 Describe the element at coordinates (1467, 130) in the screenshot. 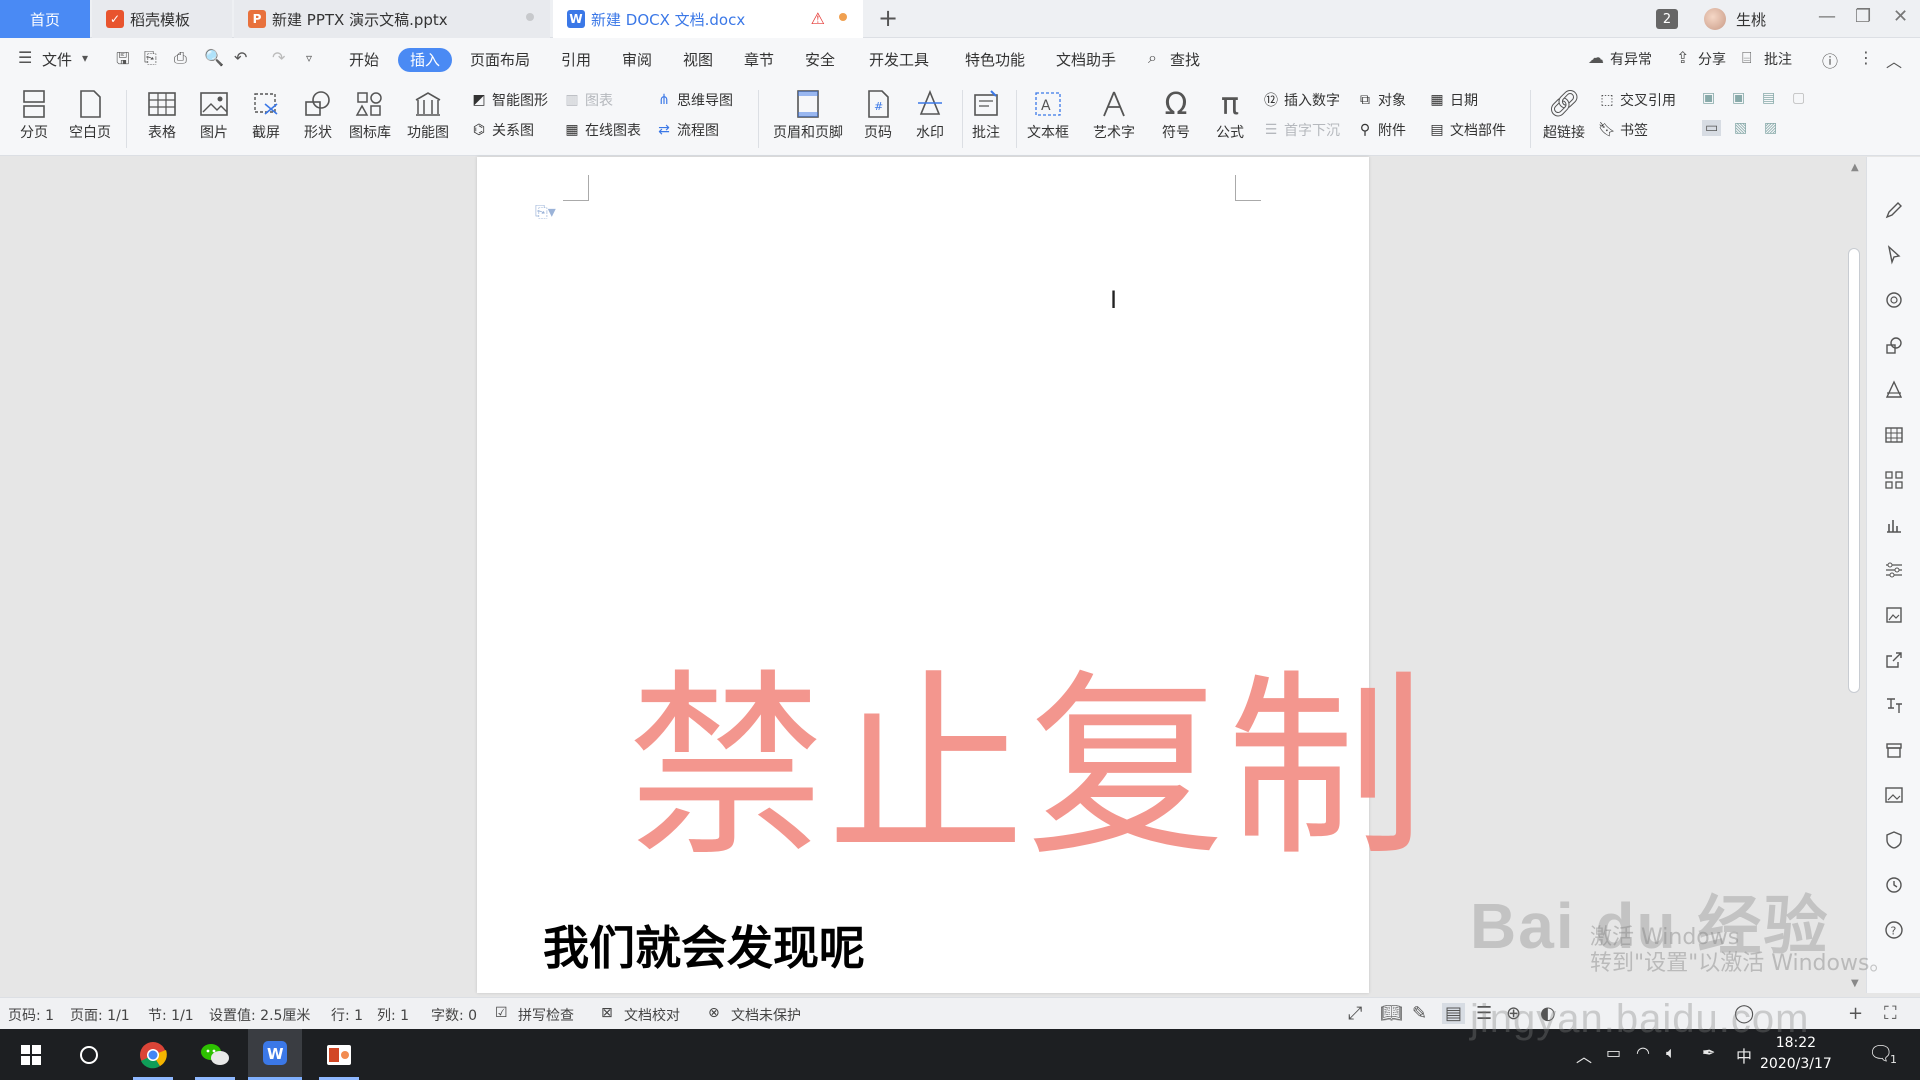

I see `doc-parts-button: ▤ 文档部件` at that location.